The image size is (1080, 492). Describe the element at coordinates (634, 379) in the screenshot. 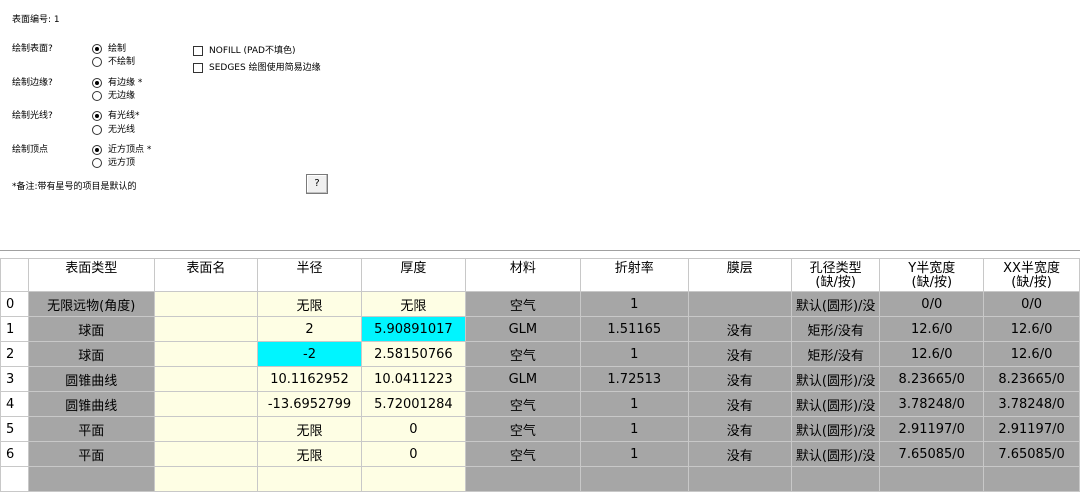

I see `cell-refractive-index: 1.72513` at that location.